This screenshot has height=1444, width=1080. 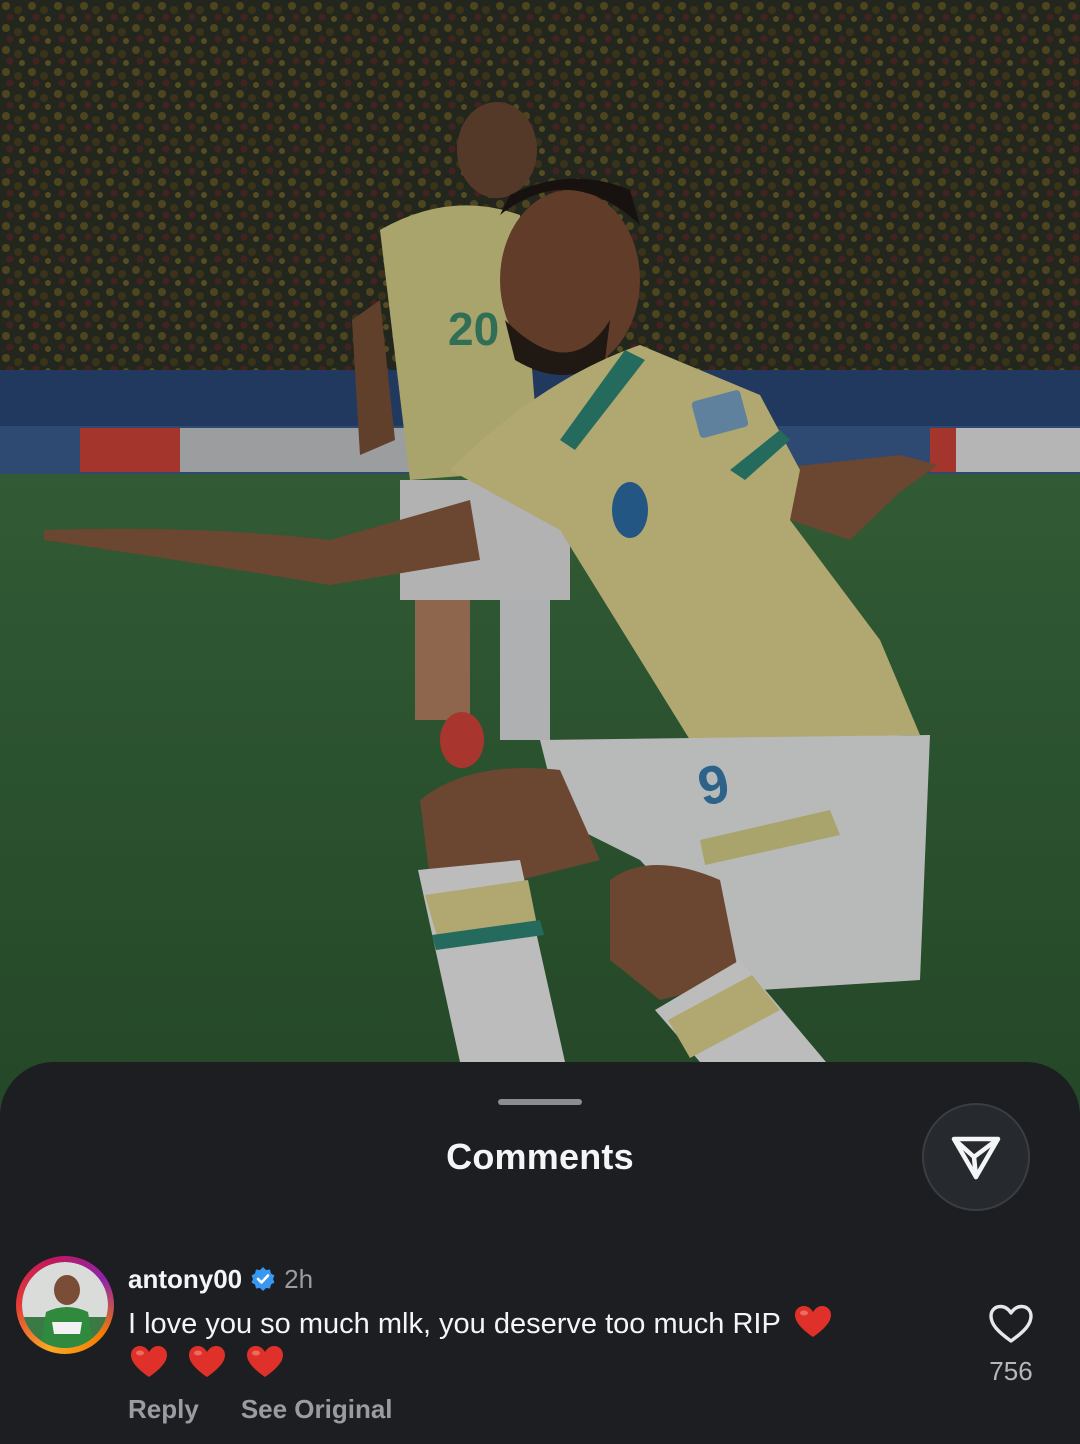 I want to click on comment-header: antony00 2h, so click(x=220, y=1279).